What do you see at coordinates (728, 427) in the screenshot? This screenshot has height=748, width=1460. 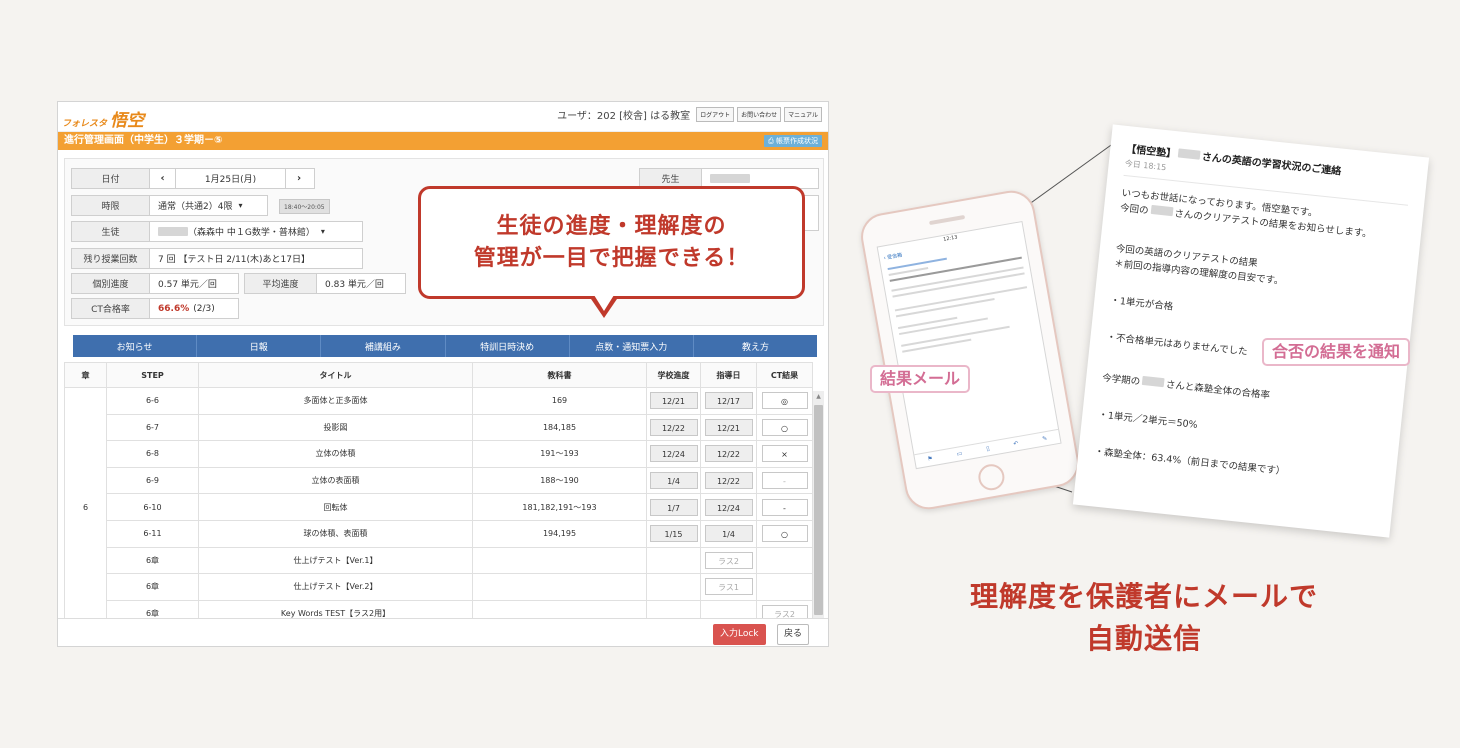 I see `lesson-date-box: 12/21` at bounding box center [728, 427].